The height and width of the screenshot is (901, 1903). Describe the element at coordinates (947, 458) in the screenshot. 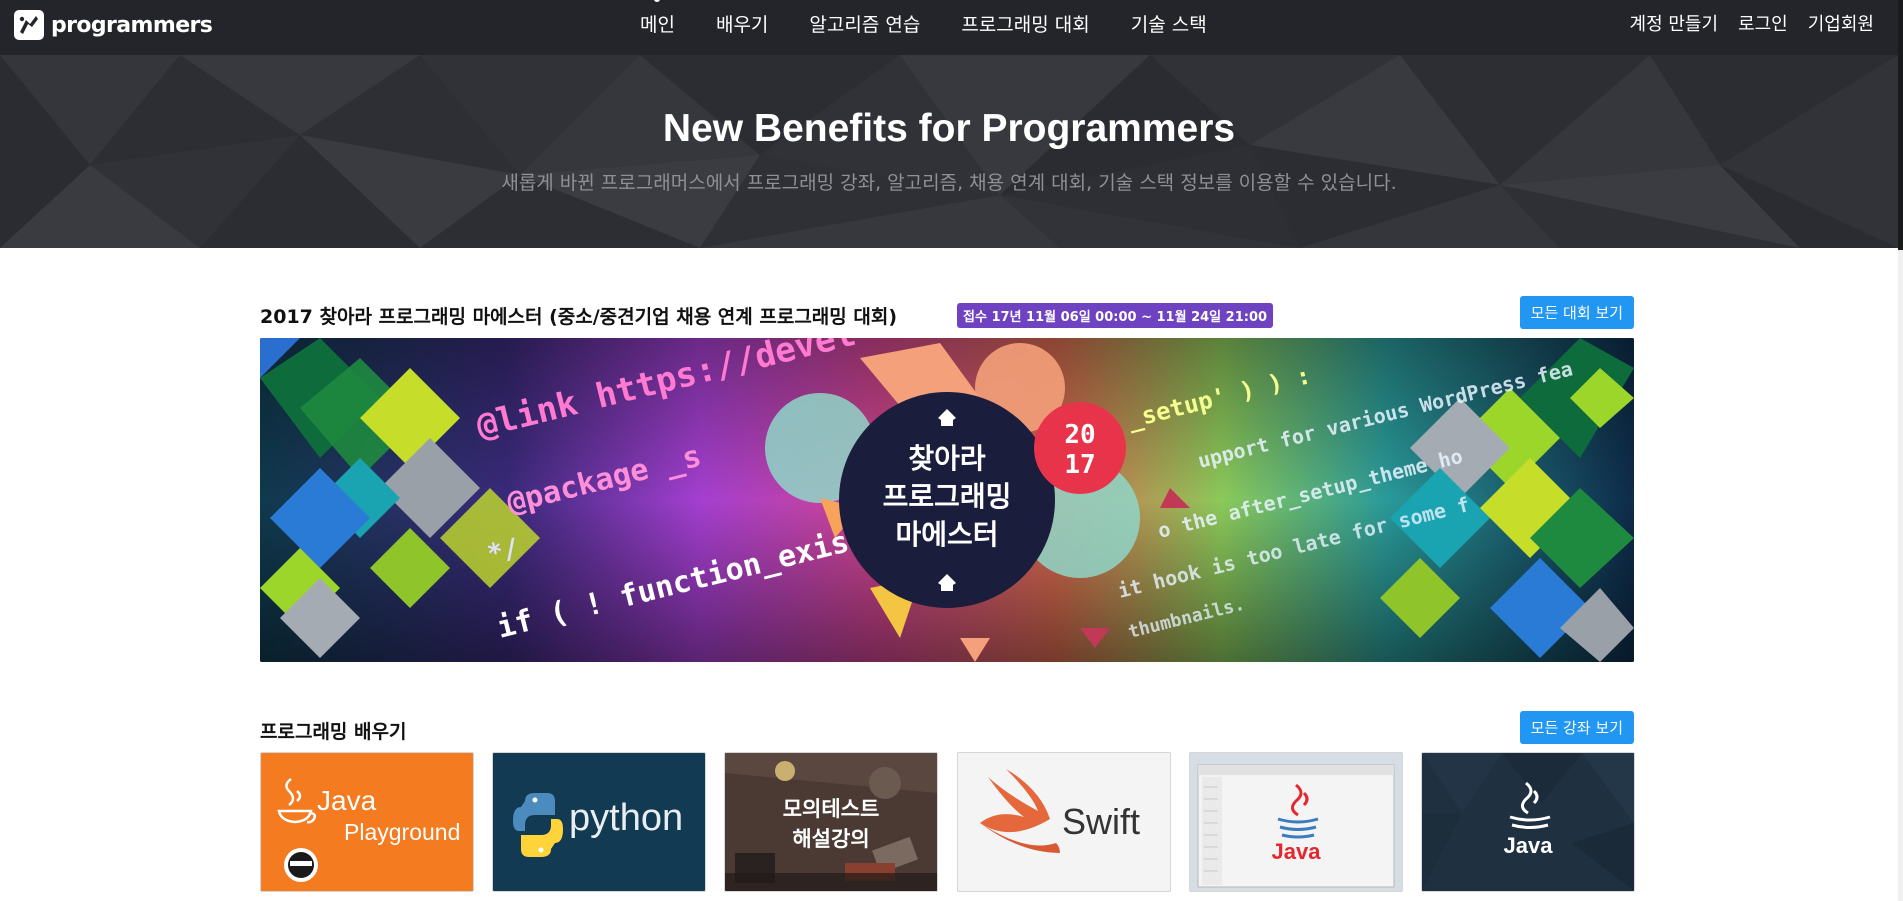

I see `banner-title-line1: 찾아라` at that location.